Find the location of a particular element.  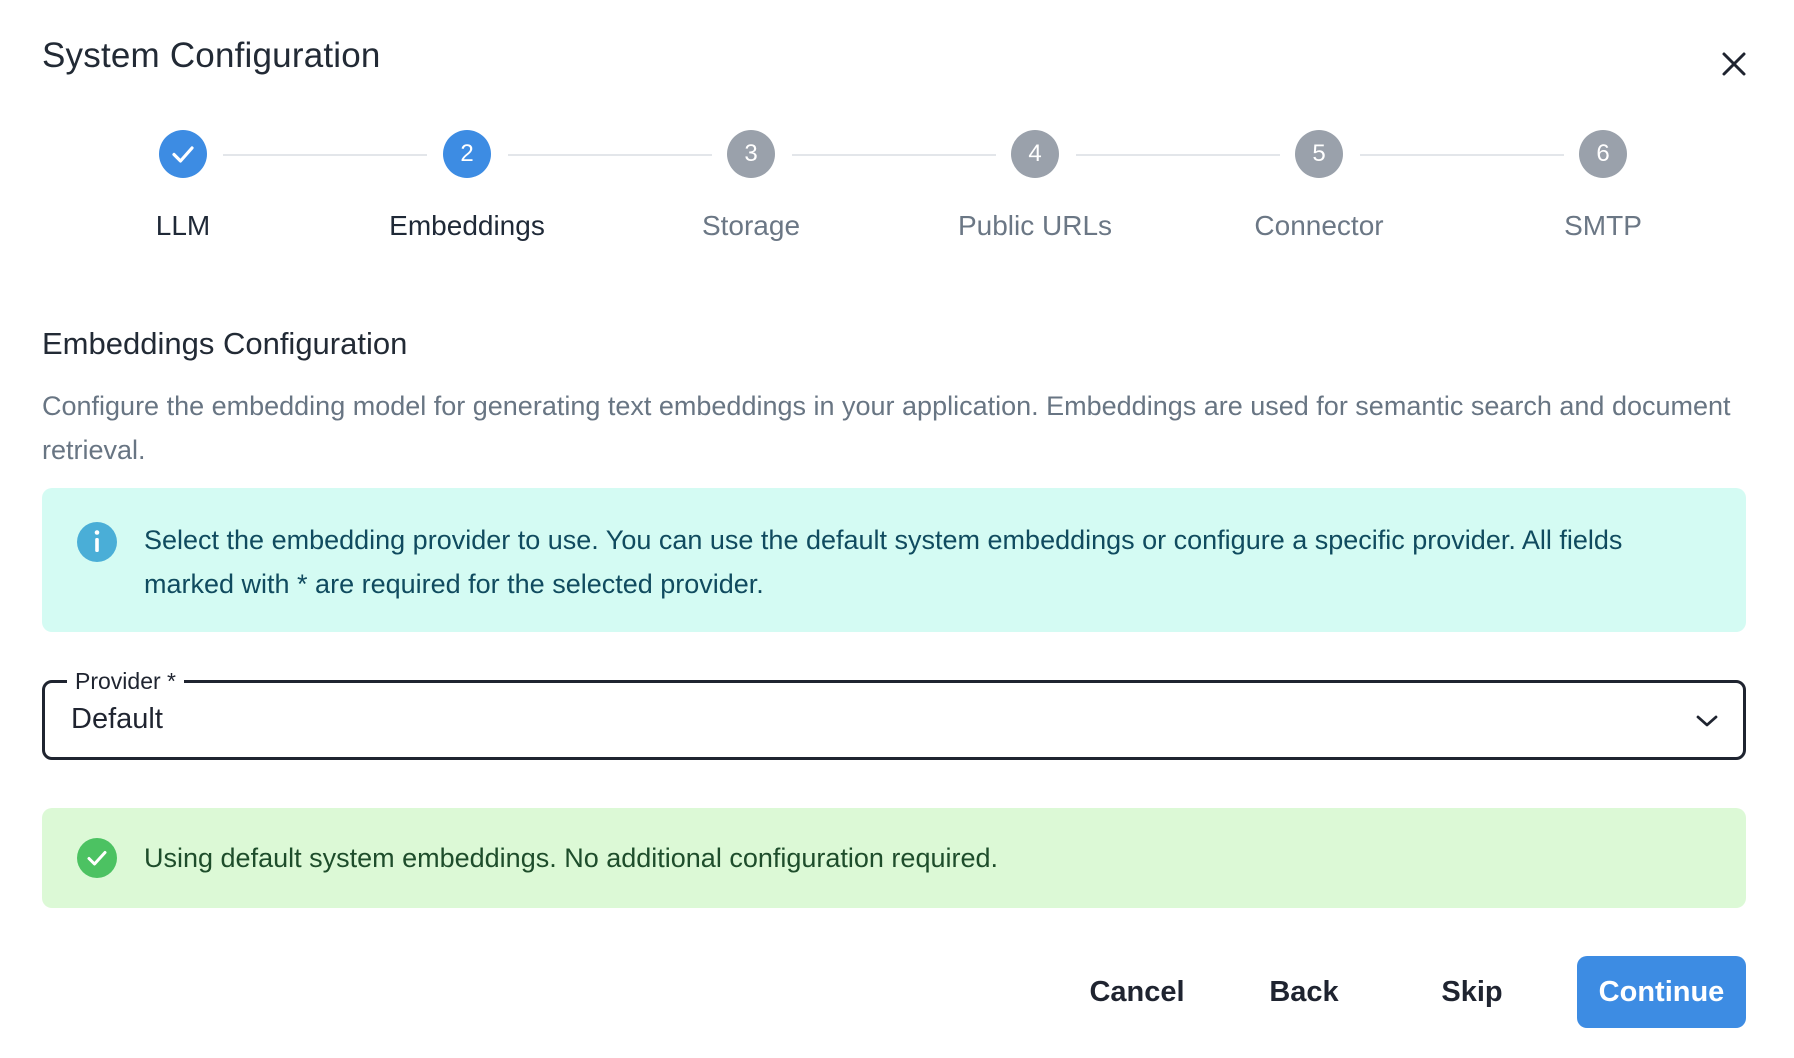

step-storage: 3 Storage is located at coordinates (751, 186).